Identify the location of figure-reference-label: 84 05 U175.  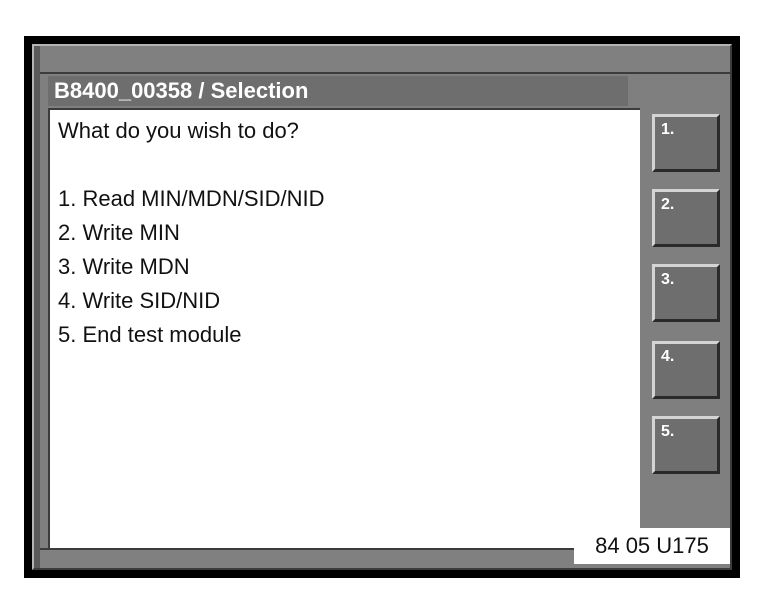
(652, 546).